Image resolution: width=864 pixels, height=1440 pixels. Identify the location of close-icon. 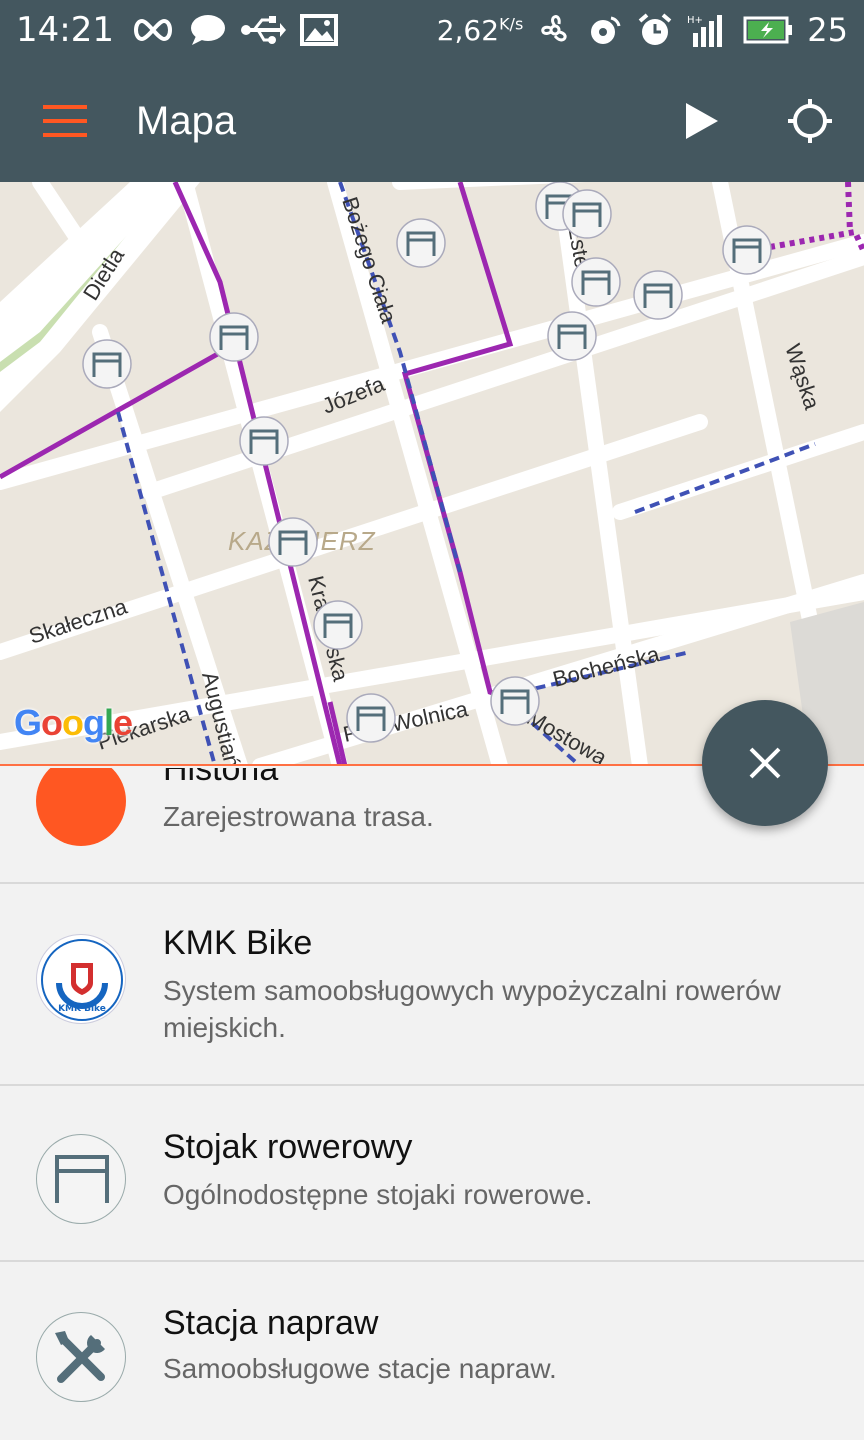
(765, 763).